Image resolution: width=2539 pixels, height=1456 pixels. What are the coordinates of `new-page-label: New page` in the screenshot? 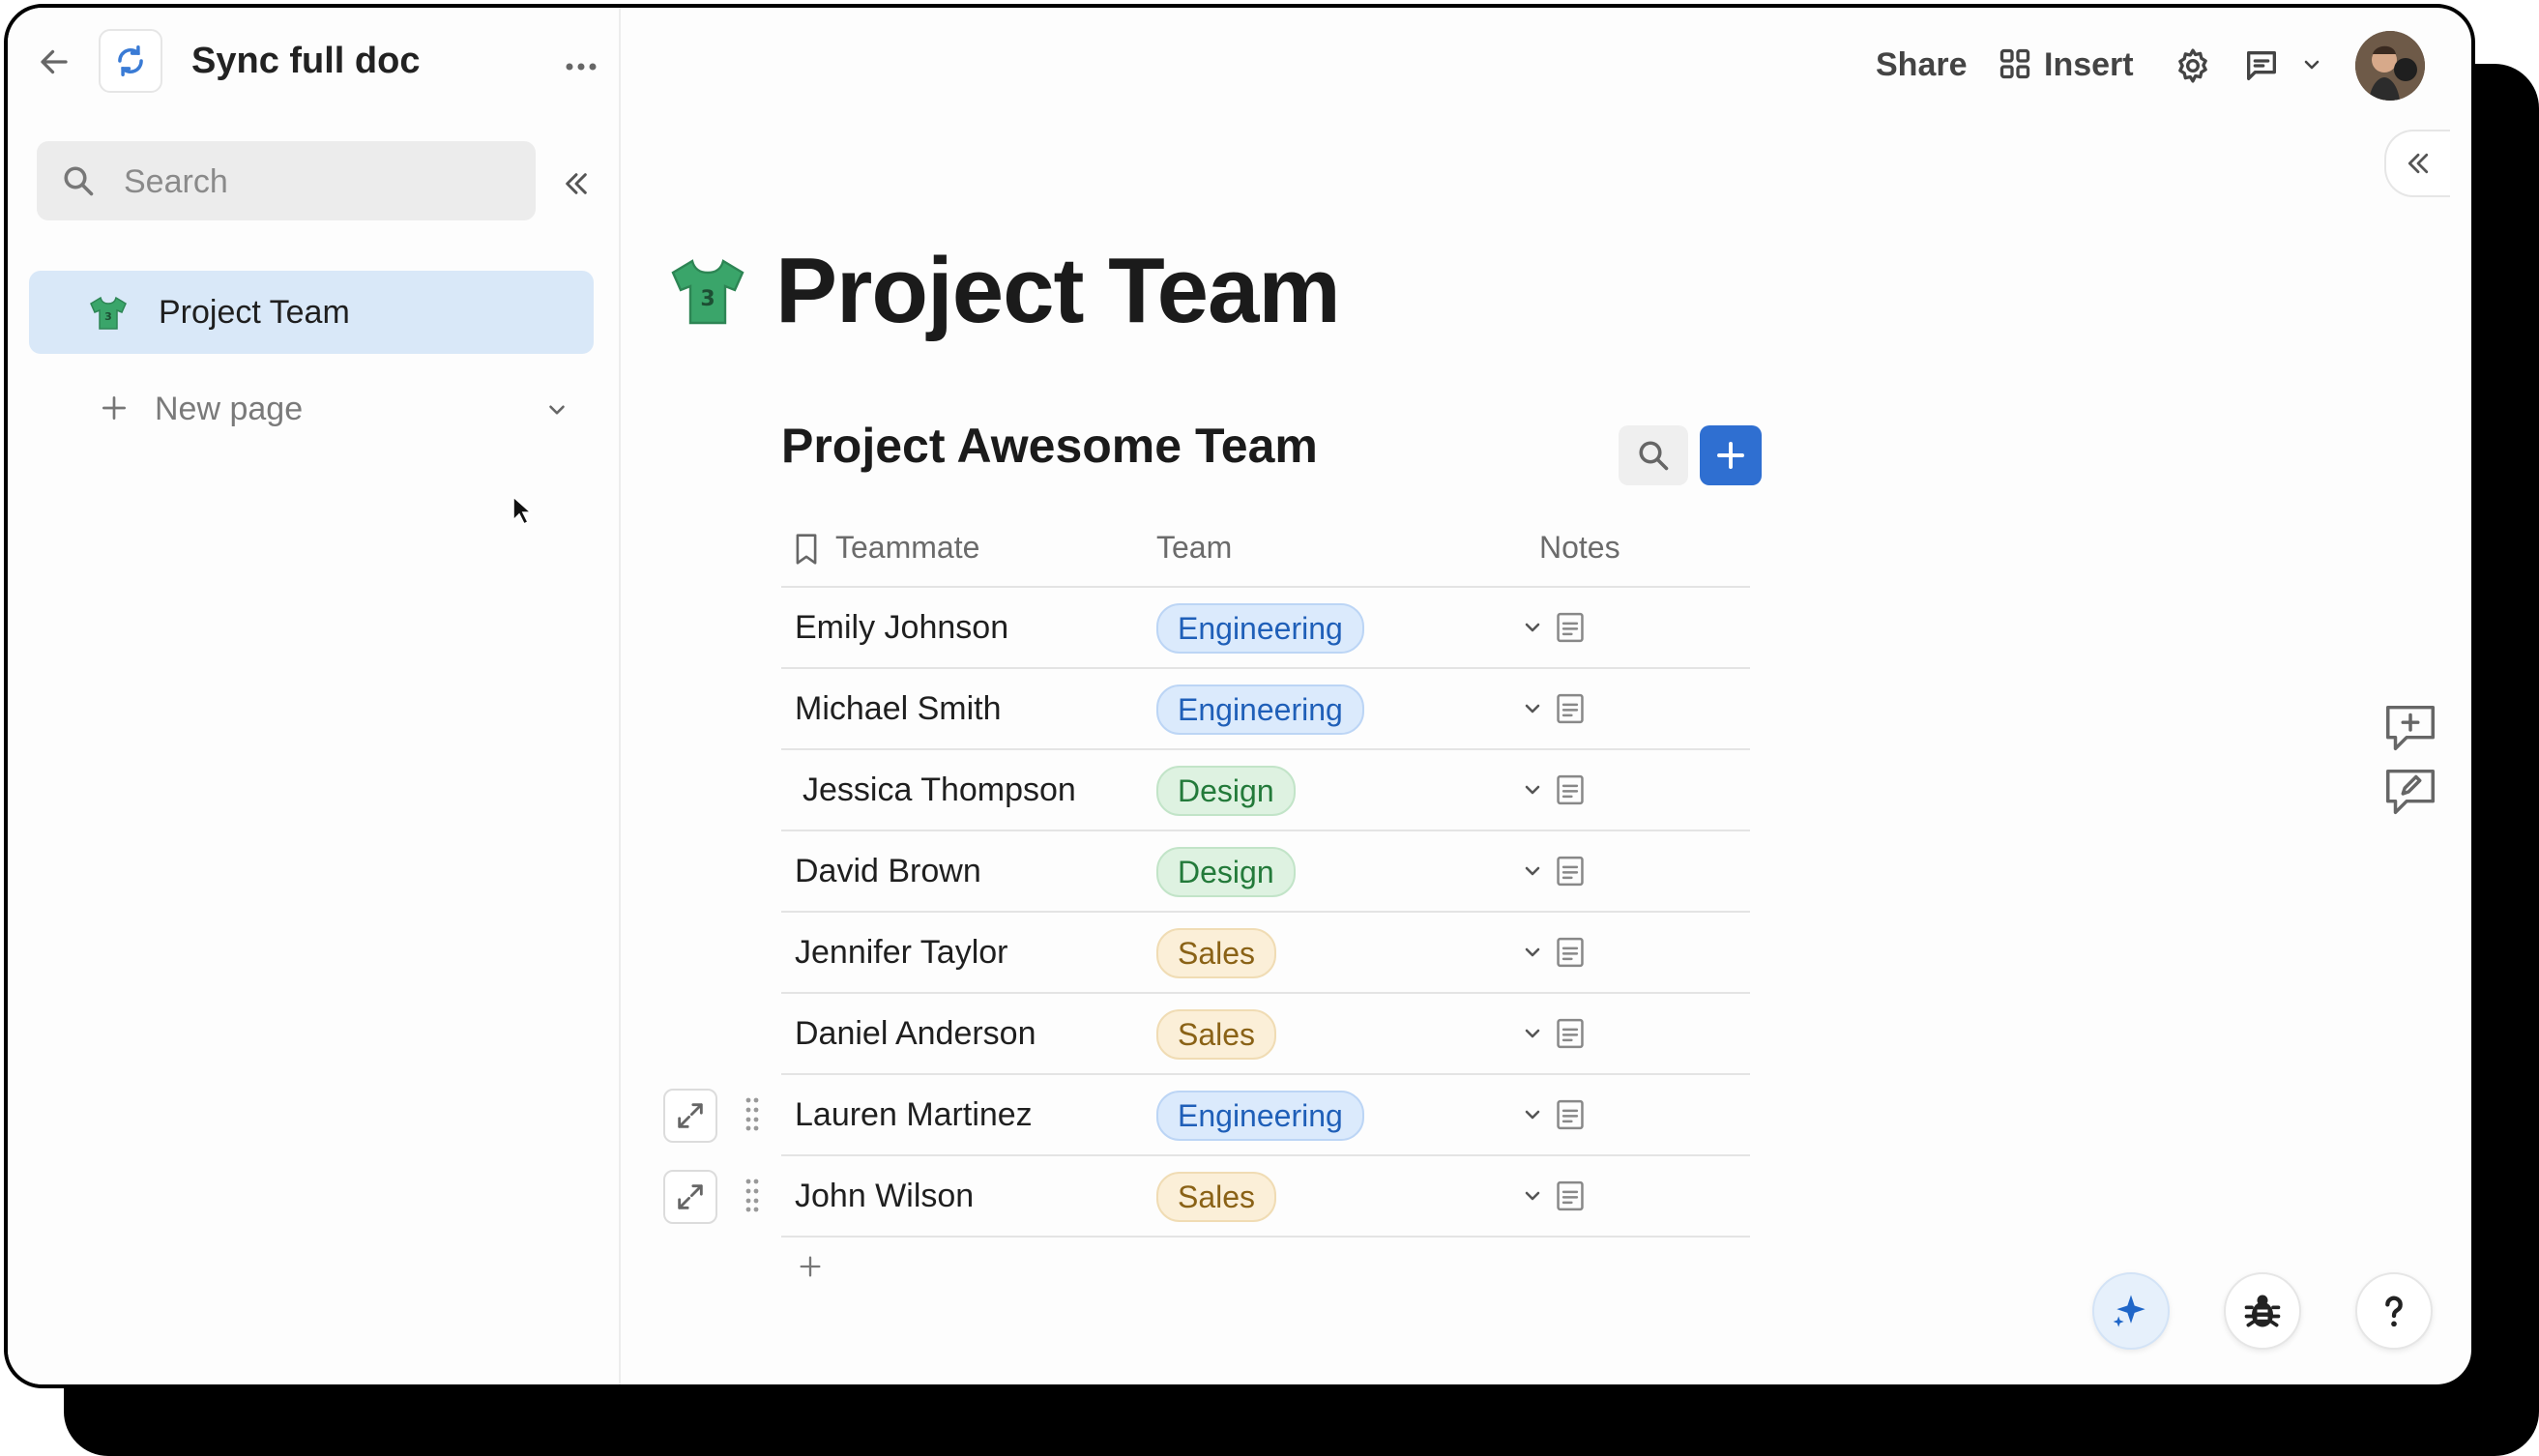 It's located at (230, 409).